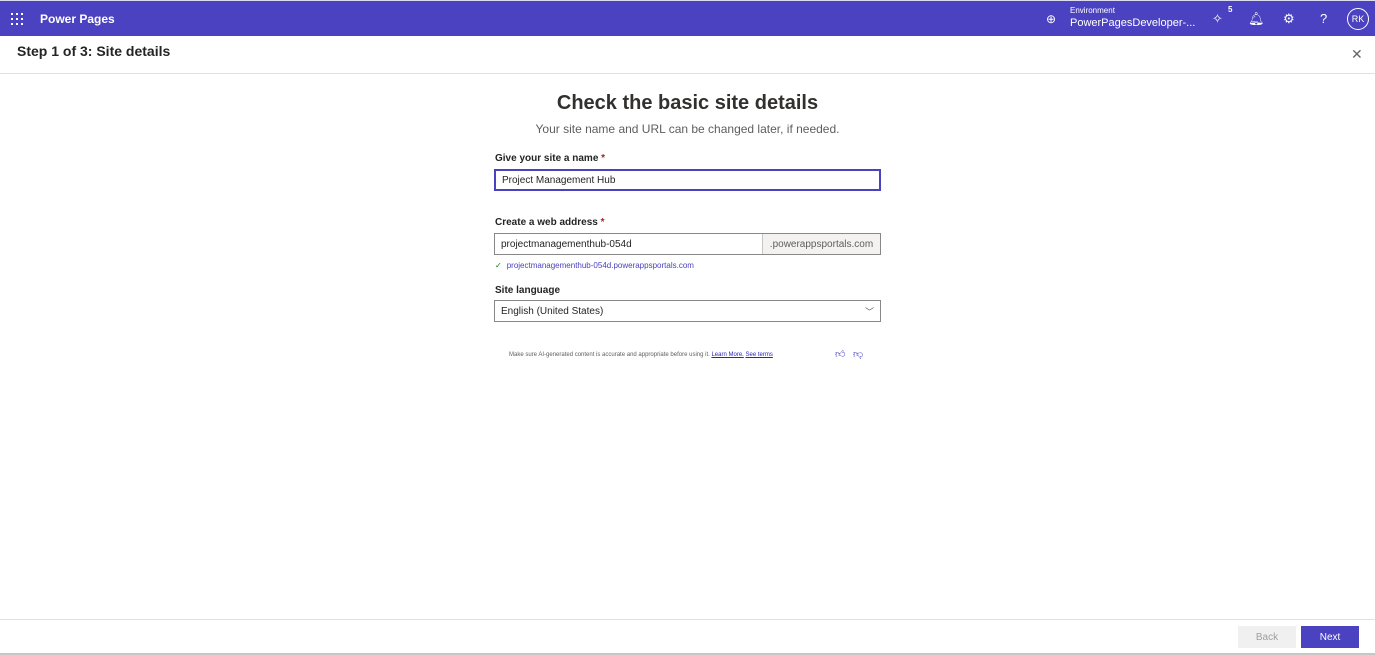 Image resolution: width=1375 pixels, height=655 pixels. What do you see at coordinates (1217, 19) in the screenshot?
I see `whats-new-icon: ✧` at bounding box center [1217, 19].